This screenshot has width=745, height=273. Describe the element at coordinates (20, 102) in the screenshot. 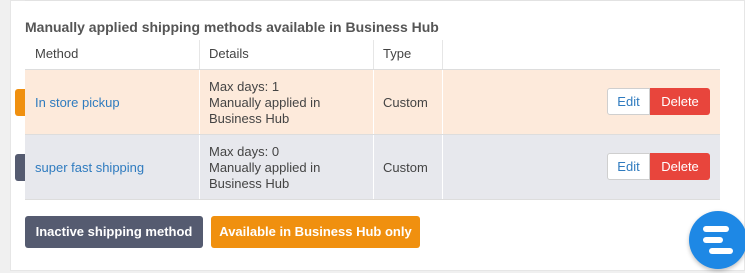

I see `row-status-marker-orange` at that location.